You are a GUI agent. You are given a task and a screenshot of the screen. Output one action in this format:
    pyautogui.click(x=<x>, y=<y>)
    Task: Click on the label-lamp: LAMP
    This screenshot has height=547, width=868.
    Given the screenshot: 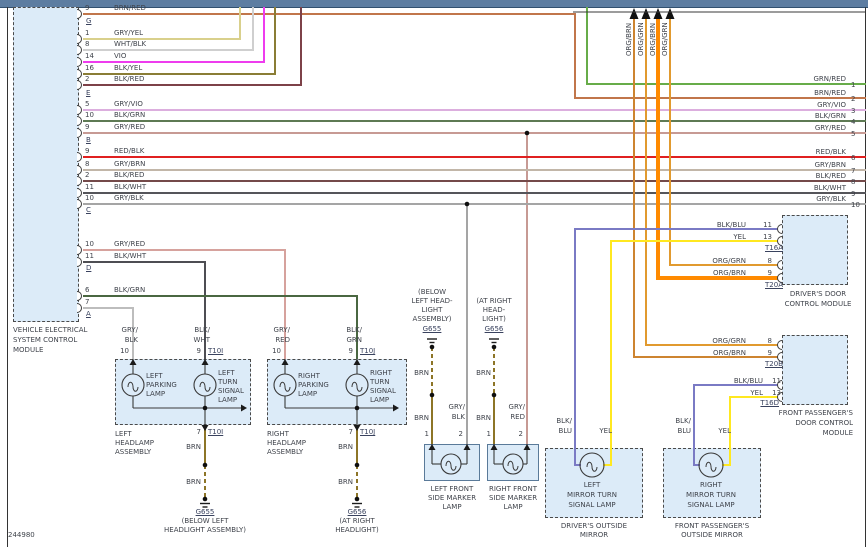 What is the action you would take?
    pyautogui.click(x=380, y=400)
    